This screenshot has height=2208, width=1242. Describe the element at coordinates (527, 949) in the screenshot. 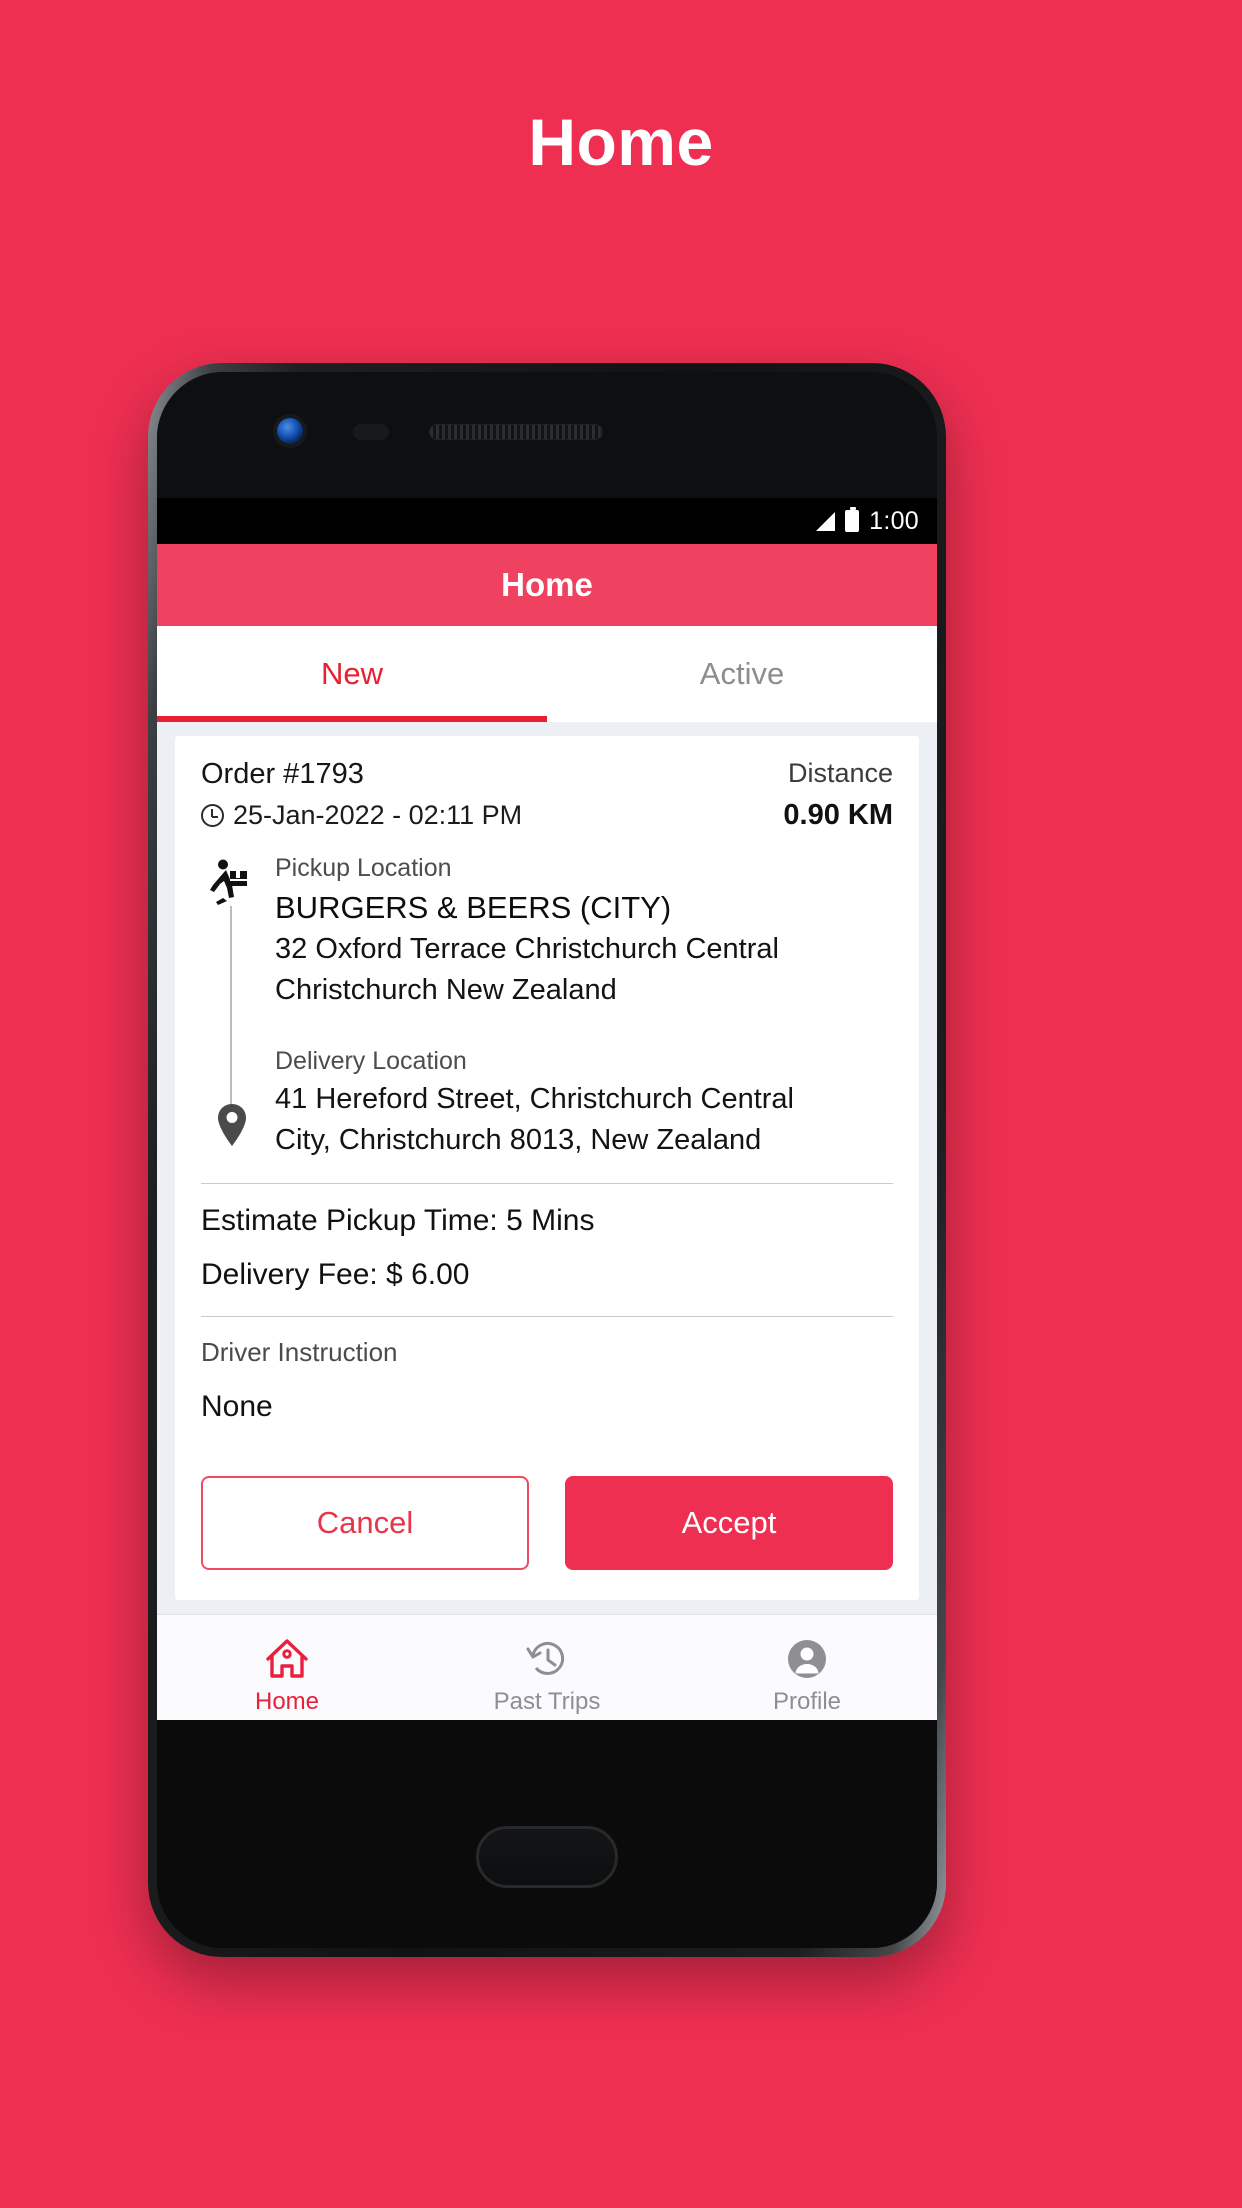

I see `pickup-address-line-1: 32 Oxford Terrace Christchurch Central` at that location.